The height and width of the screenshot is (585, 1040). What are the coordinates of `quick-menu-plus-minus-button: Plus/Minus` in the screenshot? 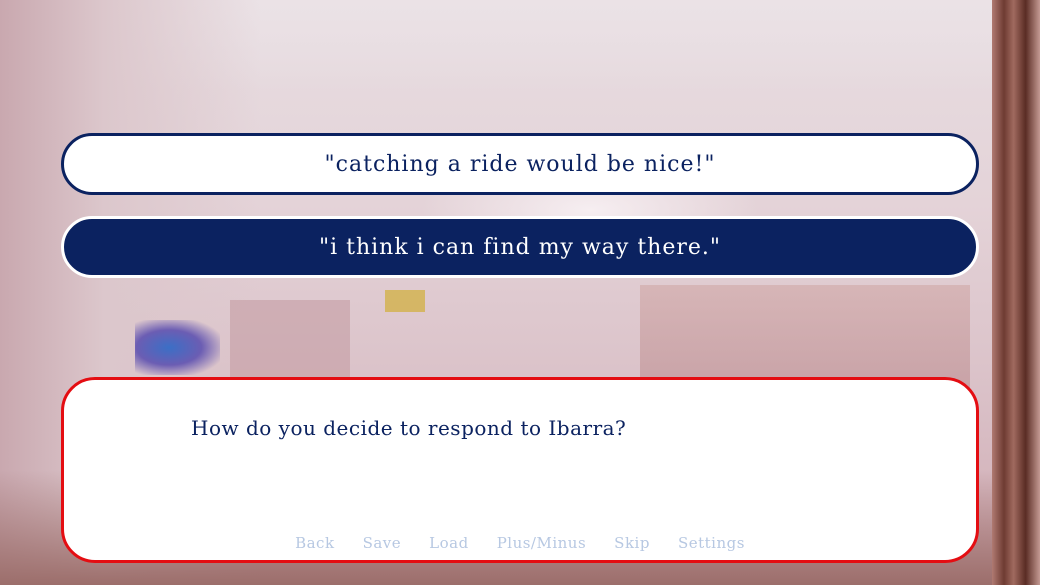 It's located at (541, 543).